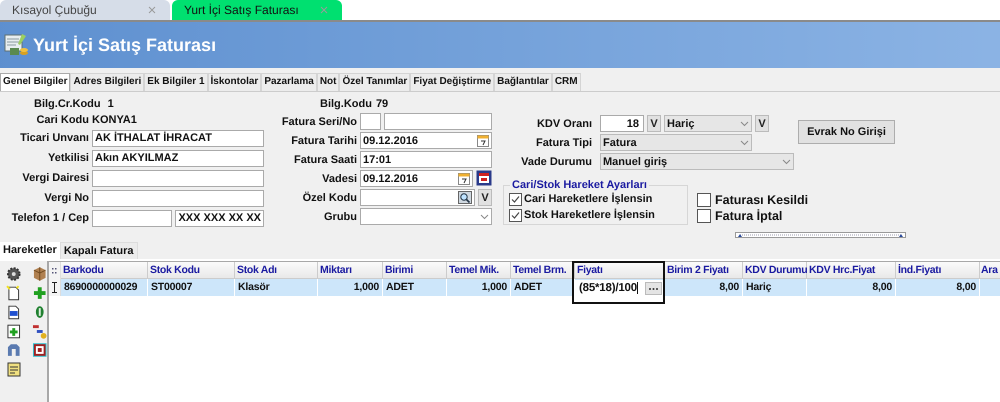 Image resolution: width=1000 pixels, height=402 pixels. Describe the element at coordinates (415, 287) in the screenshot. I see `table-cell: ADET` at that location.